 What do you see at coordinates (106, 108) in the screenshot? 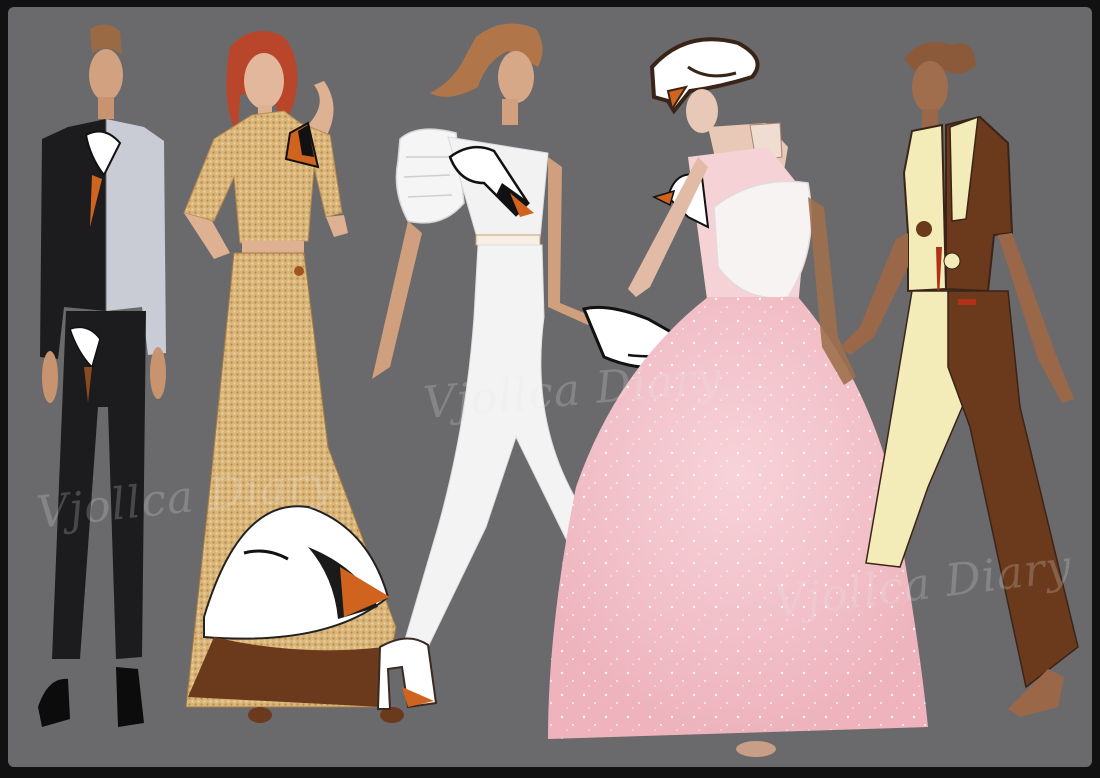
I see `neck` at bounding box center [106, 108].